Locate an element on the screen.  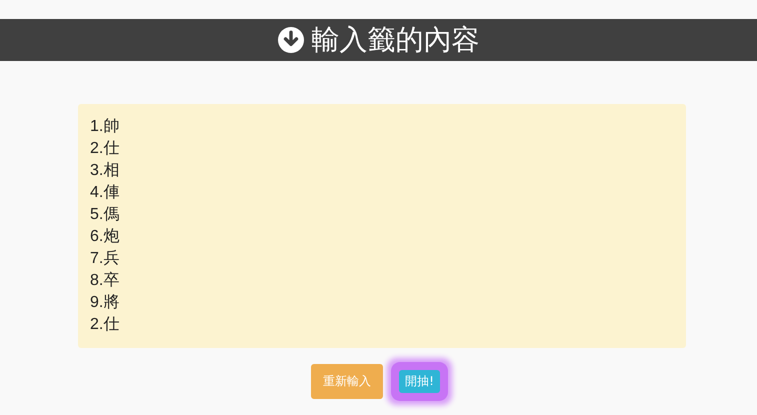
start-button: 開抽! is located at coordinates (419, 381).